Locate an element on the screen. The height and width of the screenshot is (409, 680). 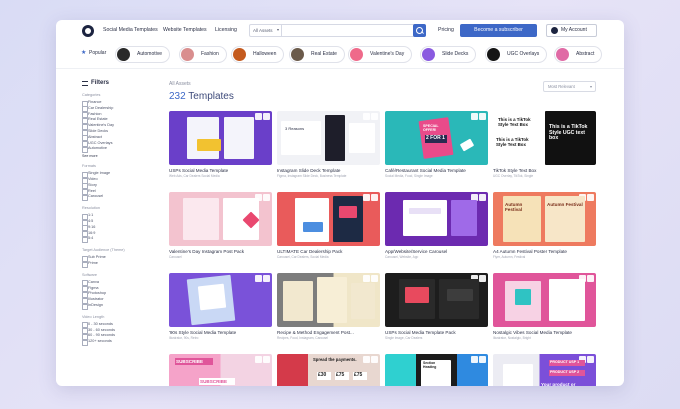
category-abstract: Abstract is located at coordinates (578, 54).